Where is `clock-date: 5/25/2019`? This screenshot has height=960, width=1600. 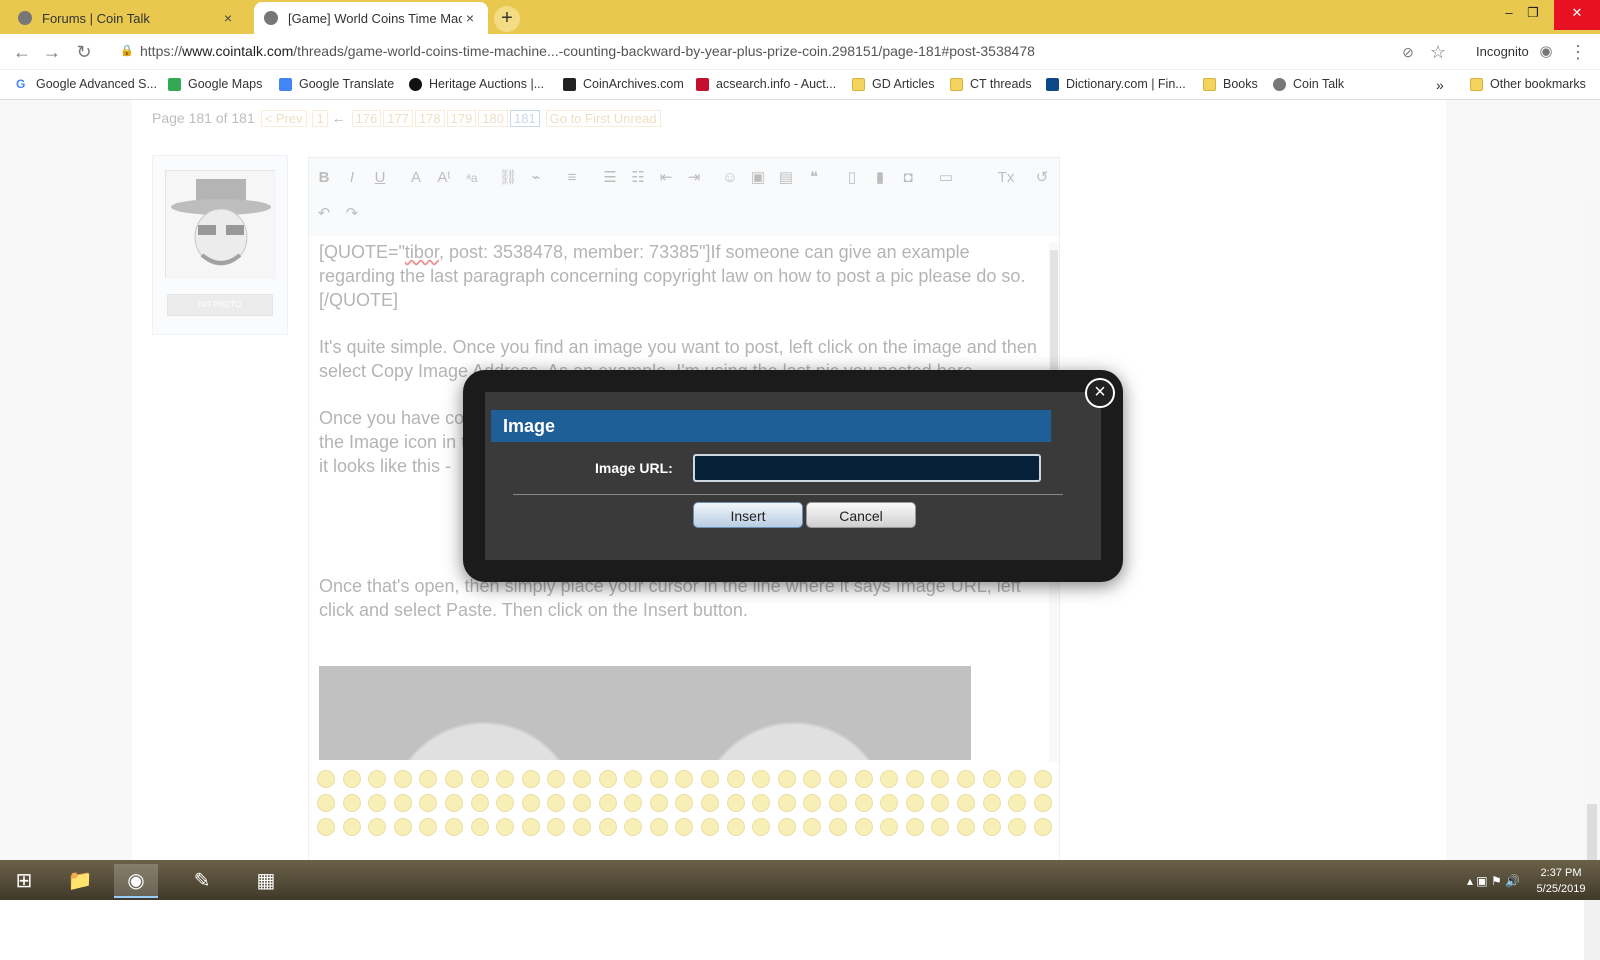 clock-date: 5/25/2019 is located at coordinates (1561, 889).